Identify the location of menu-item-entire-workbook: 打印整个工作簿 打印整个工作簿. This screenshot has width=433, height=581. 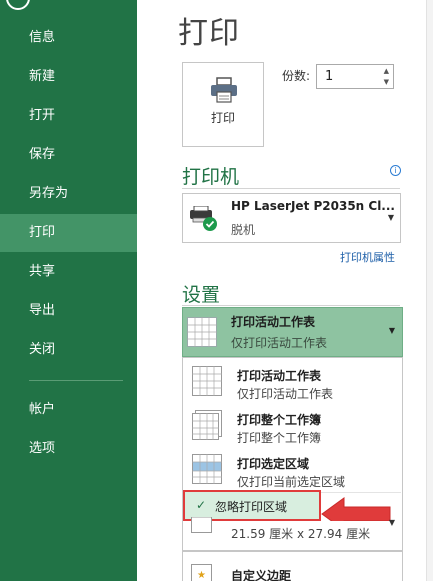
(292, 427).